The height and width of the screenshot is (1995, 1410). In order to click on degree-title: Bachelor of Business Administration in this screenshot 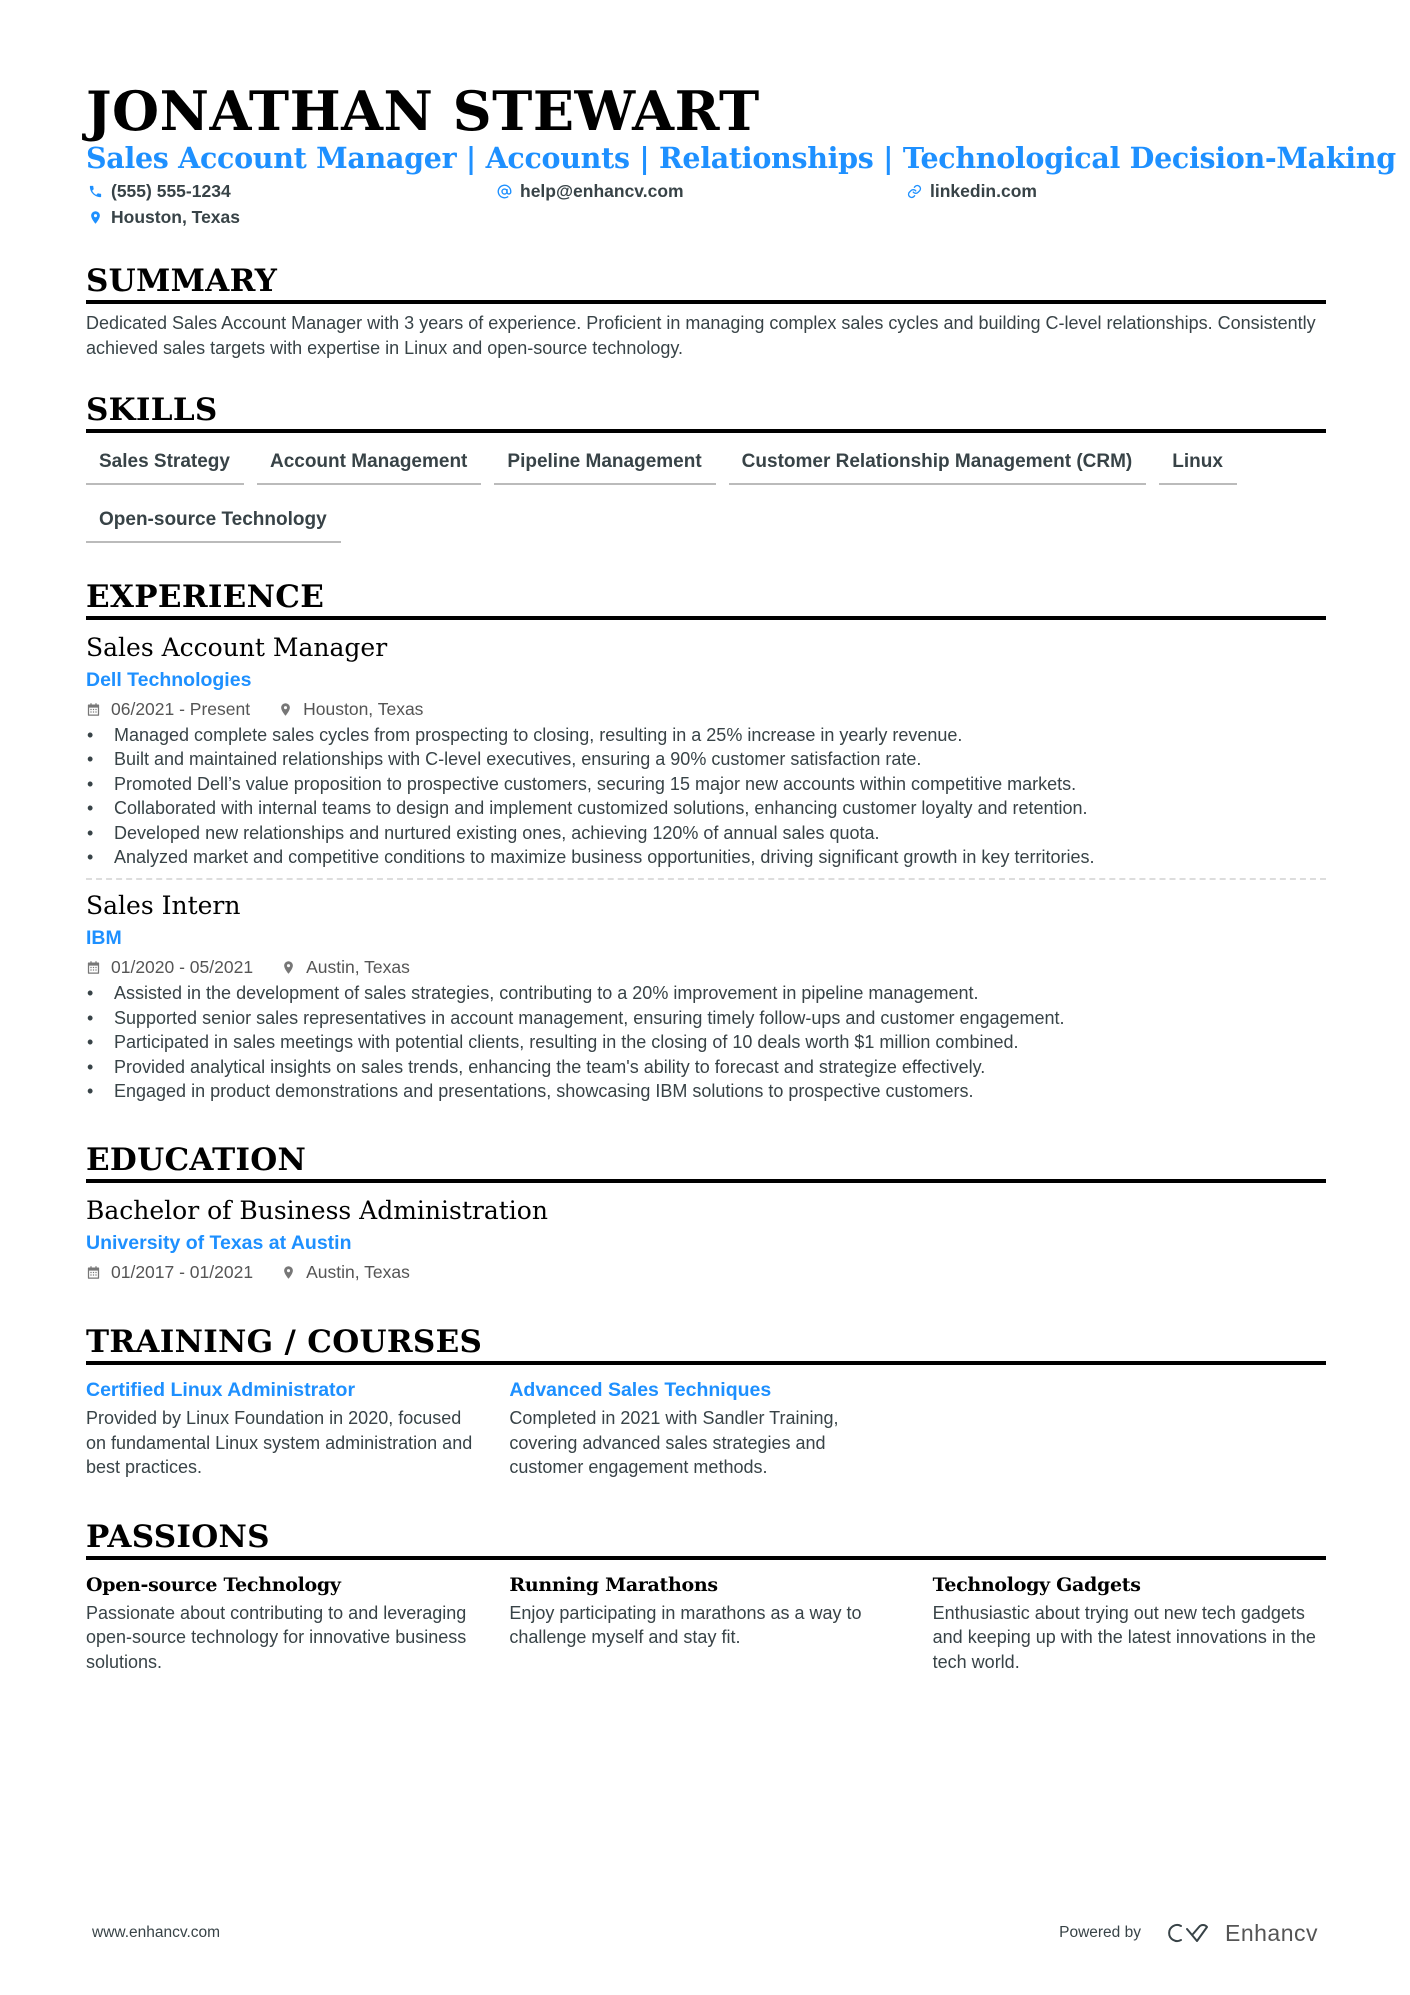, I will do `click(317, 1211)`.